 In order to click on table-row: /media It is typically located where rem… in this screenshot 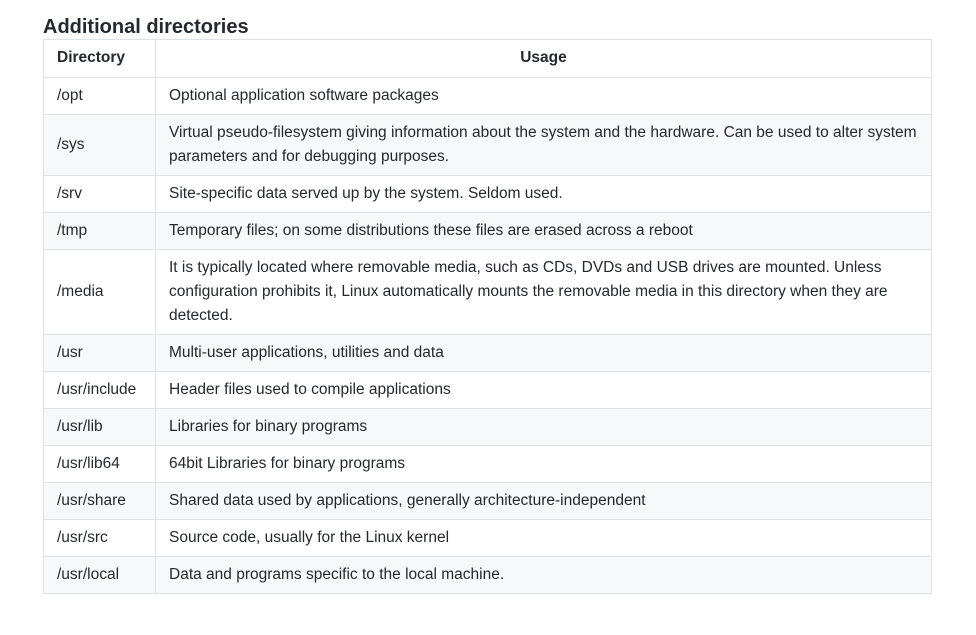, I will do `click(487, 292)`.